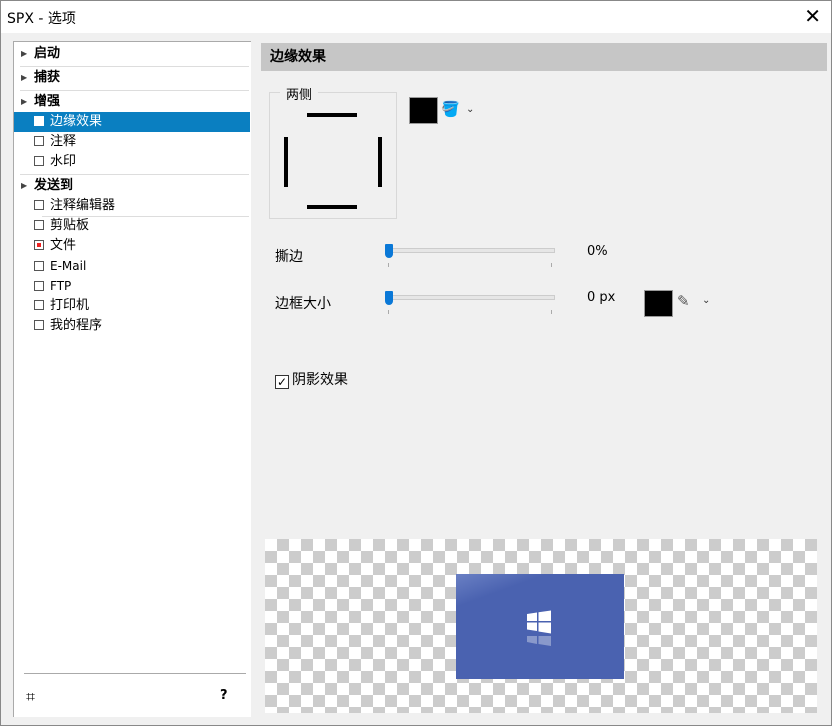  Describe the element at coordinates (380, 162) in the screenshot. I see `right-side-toggle` at that location.